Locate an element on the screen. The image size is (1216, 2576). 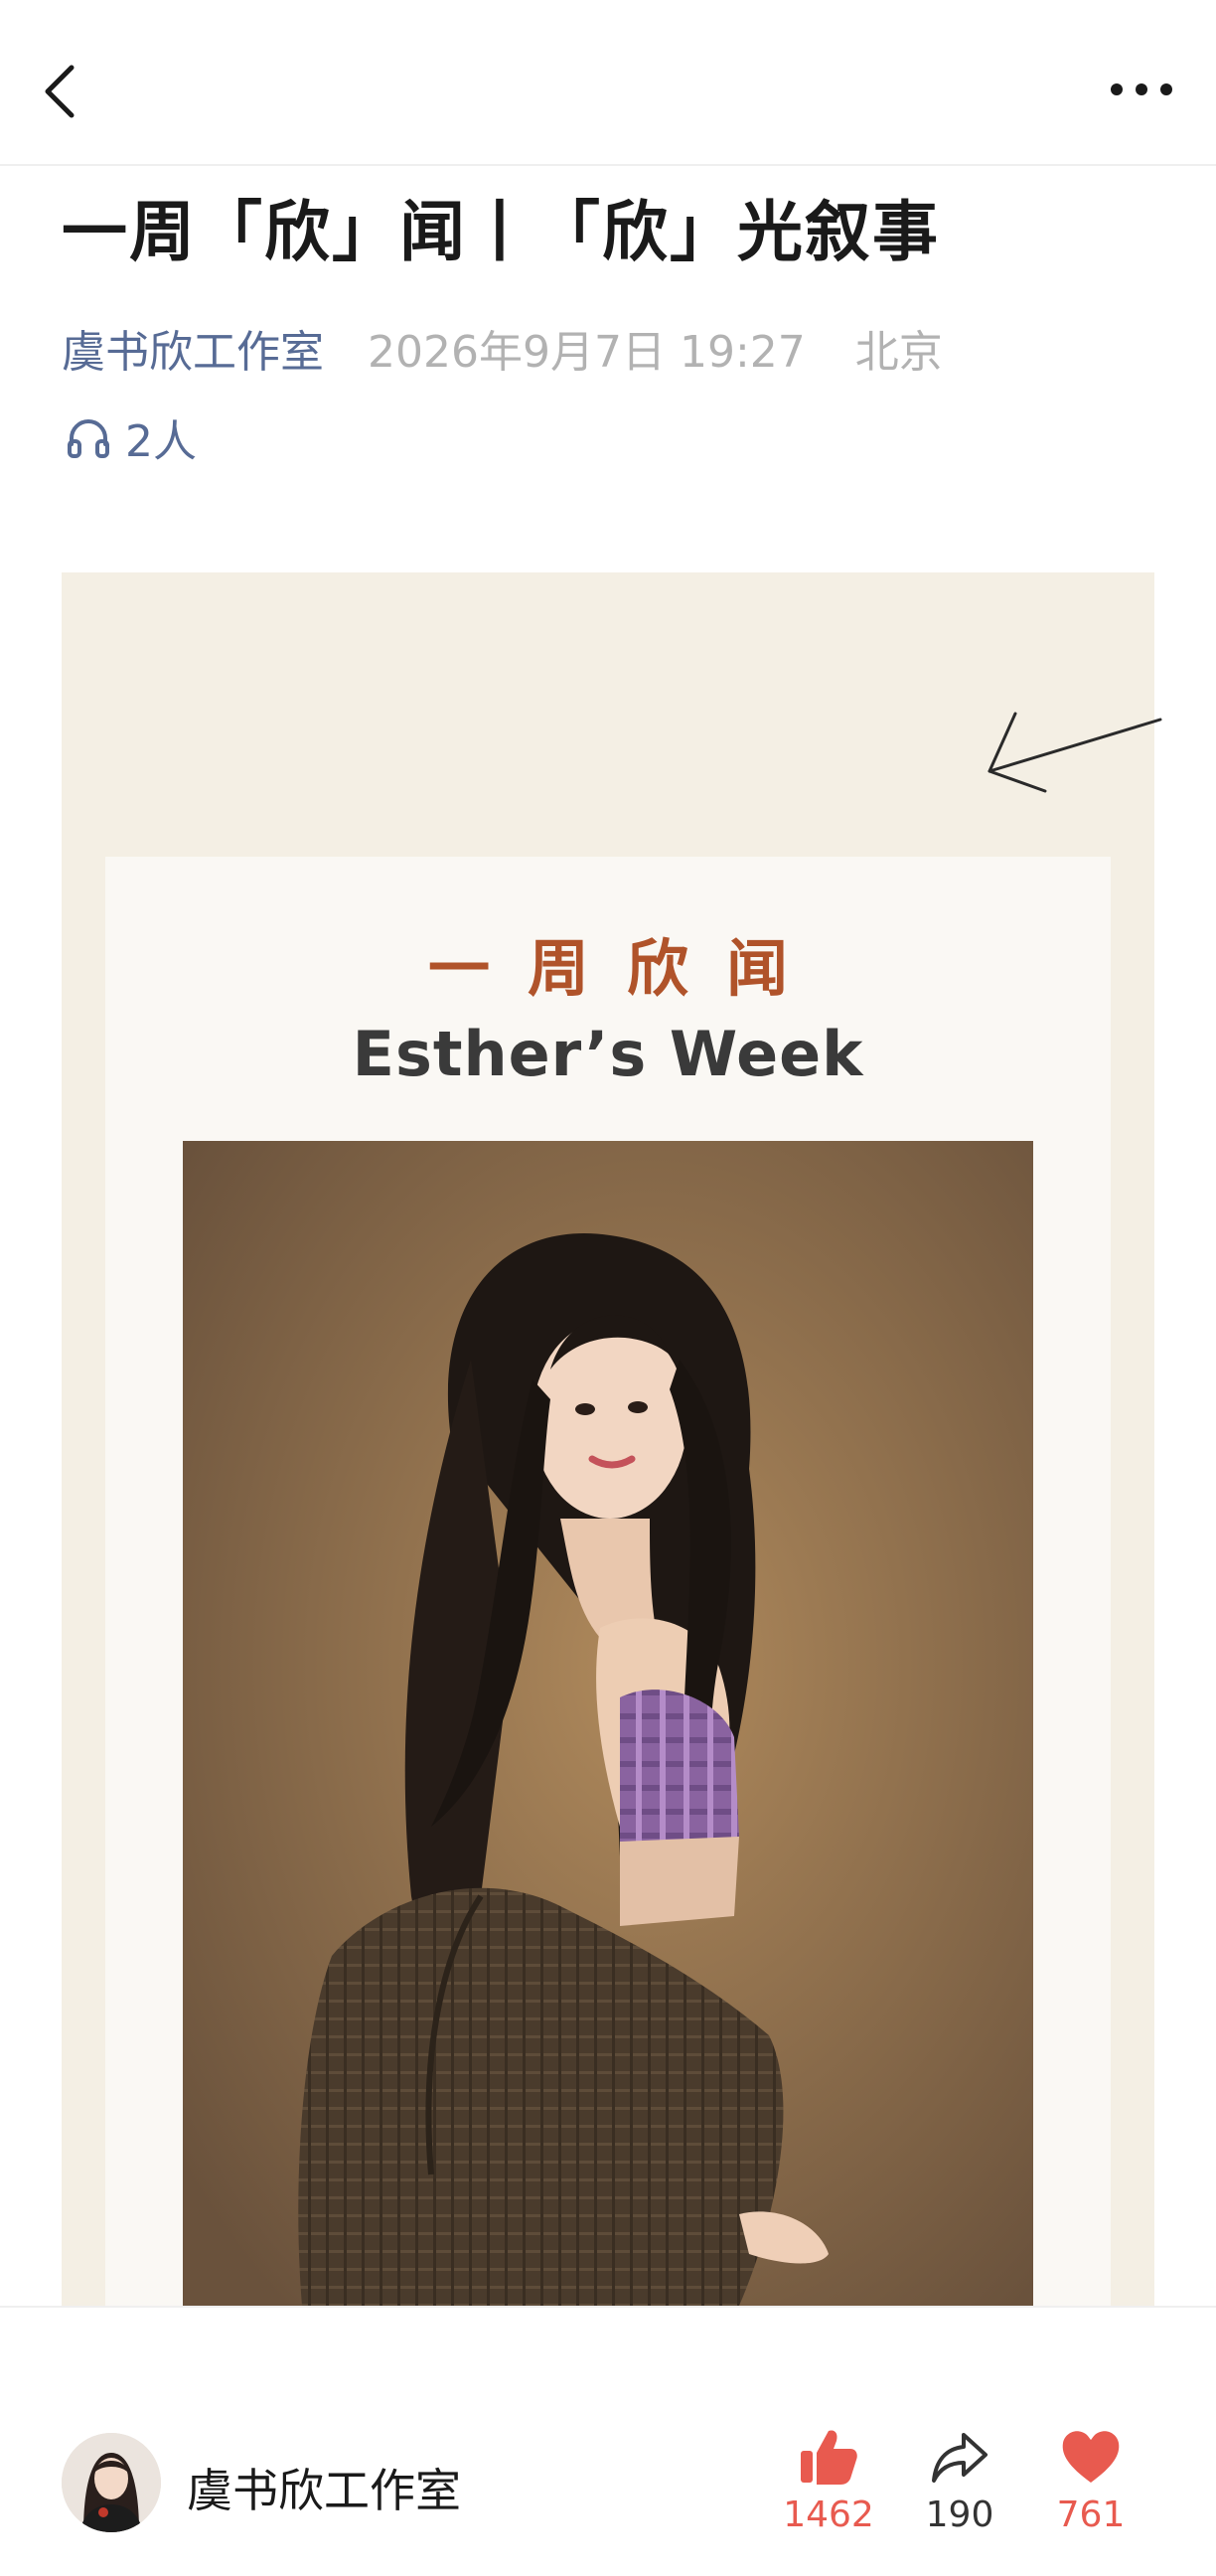
favorite-count: 761 is located at coordinates (1091, 2515).